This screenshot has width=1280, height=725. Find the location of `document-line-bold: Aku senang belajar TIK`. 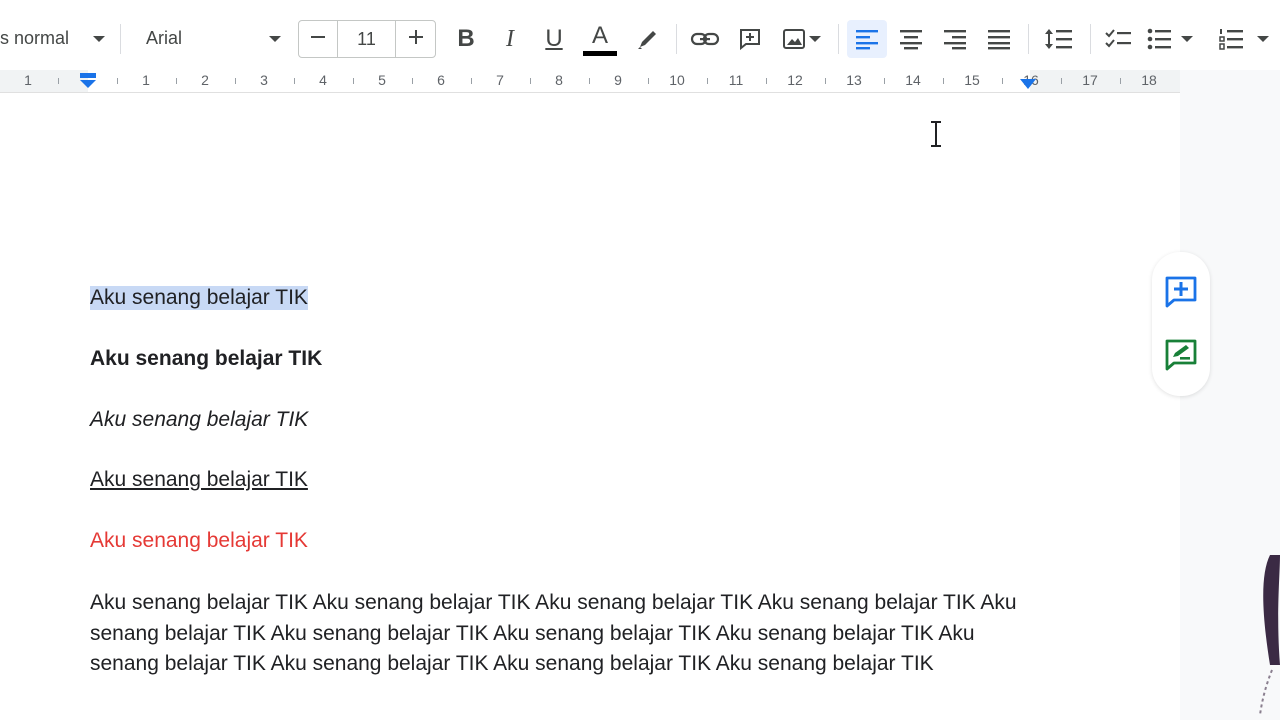

document-line-bold: Aku senang belajar TIK is located at coordinates (206, 359).